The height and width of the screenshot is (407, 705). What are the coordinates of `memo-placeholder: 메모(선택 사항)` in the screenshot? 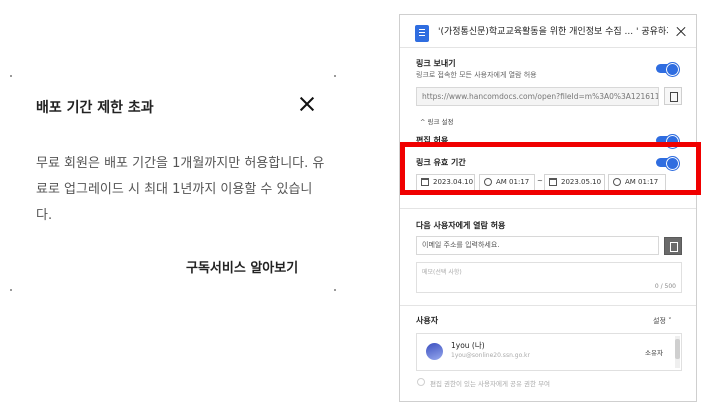 It's located at (442, 272).